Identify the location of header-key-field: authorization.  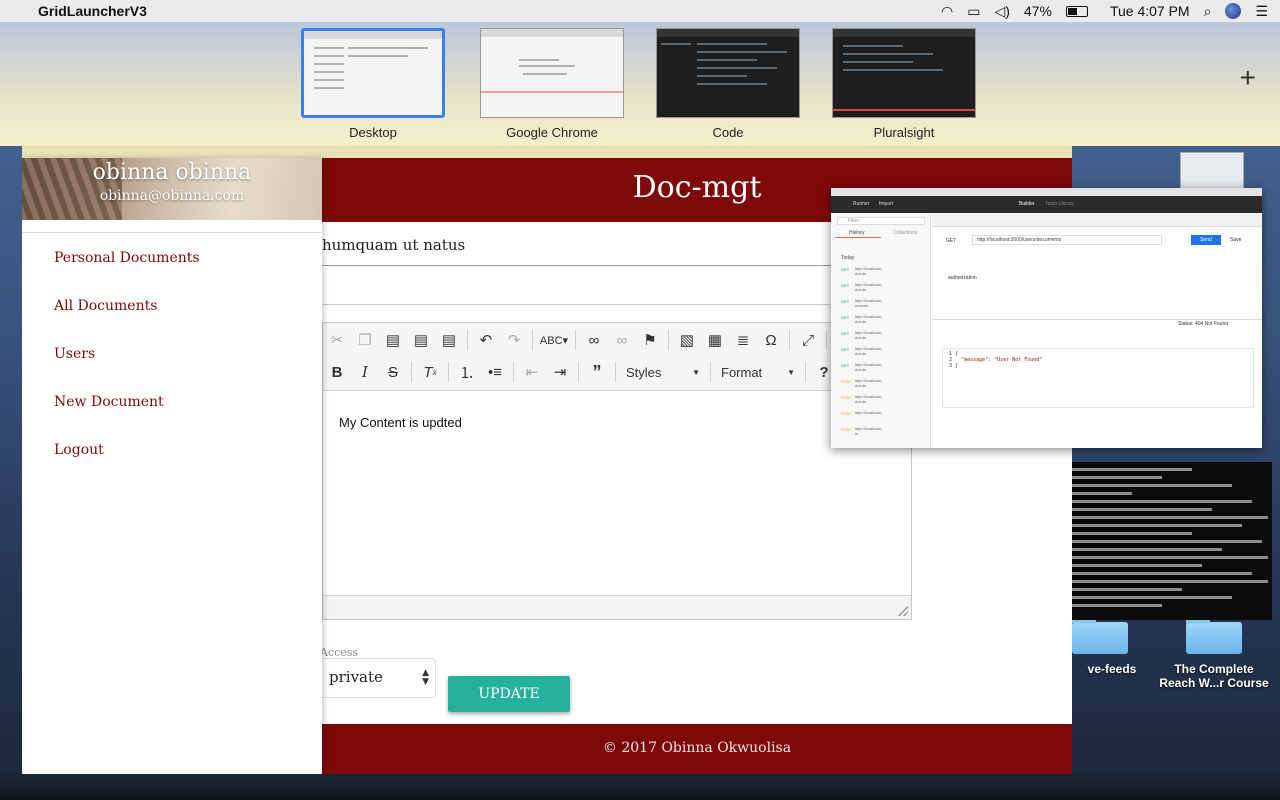
(962, 278).